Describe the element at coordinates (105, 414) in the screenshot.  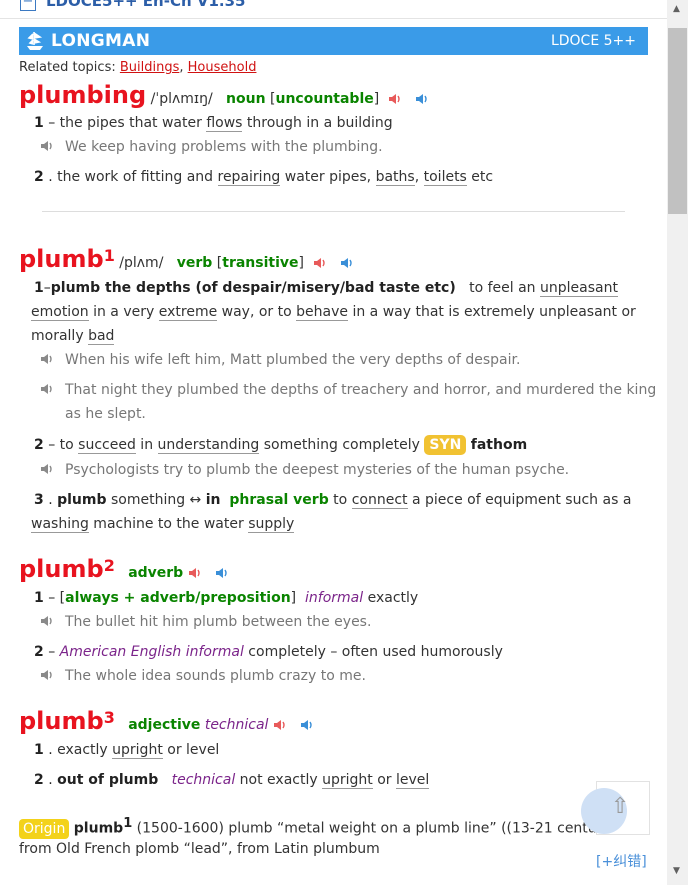
I see `example-sentence-continued: as he slept.` at that location.